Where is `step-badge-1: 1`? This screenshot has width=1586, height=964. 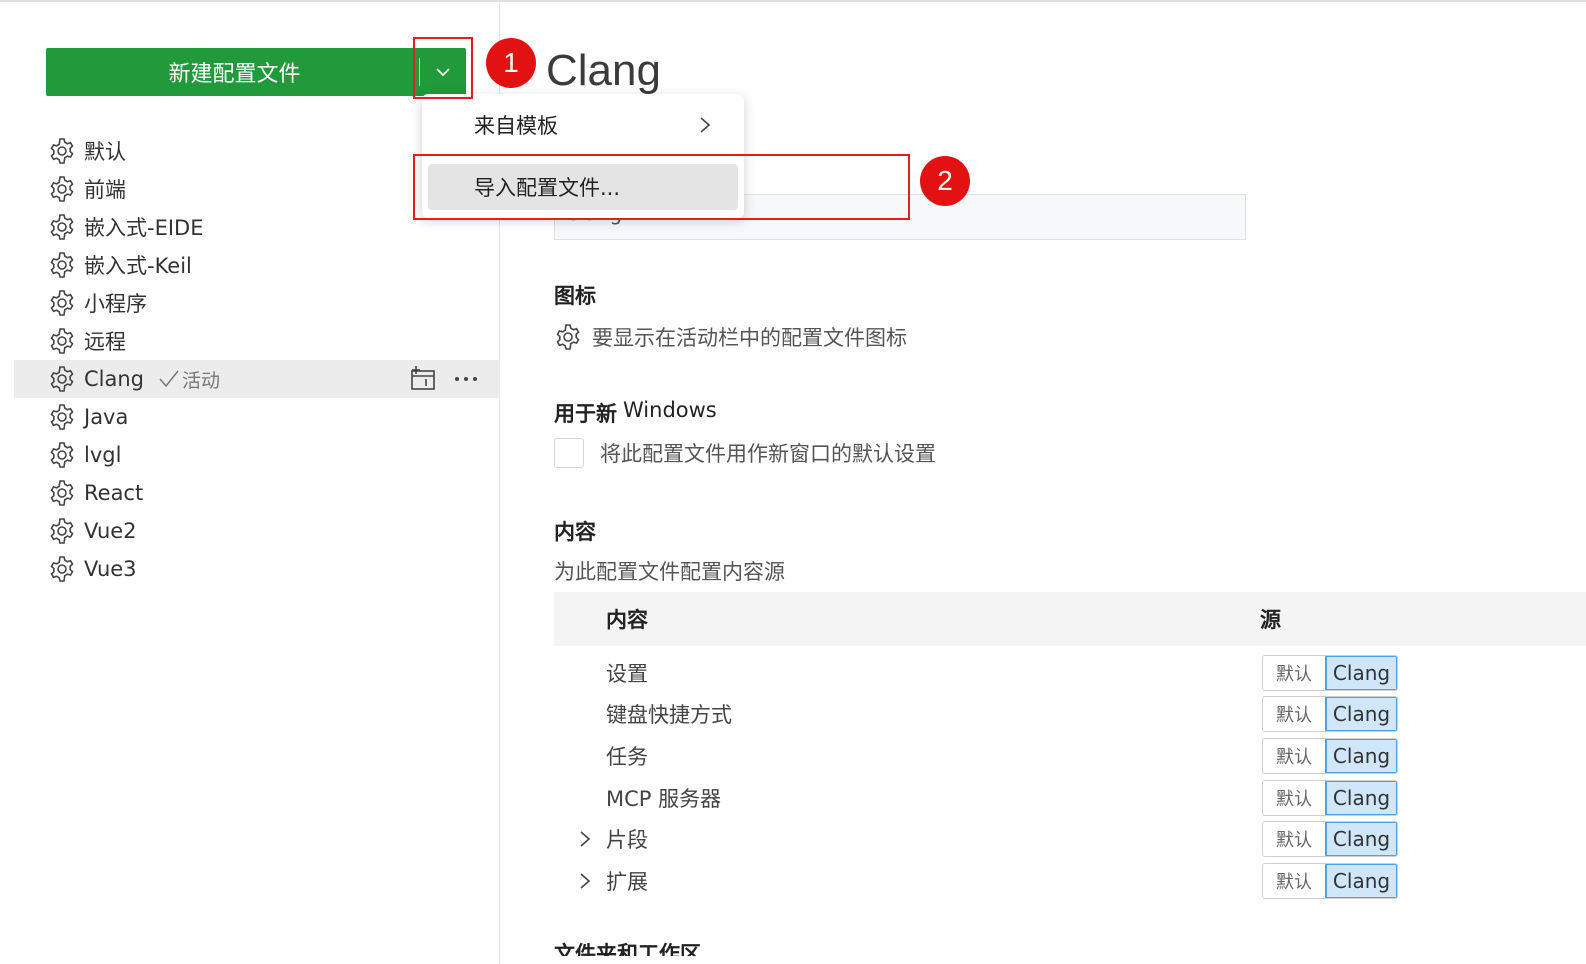
step-badge-1: 1 is located at coordinates (511, 63).